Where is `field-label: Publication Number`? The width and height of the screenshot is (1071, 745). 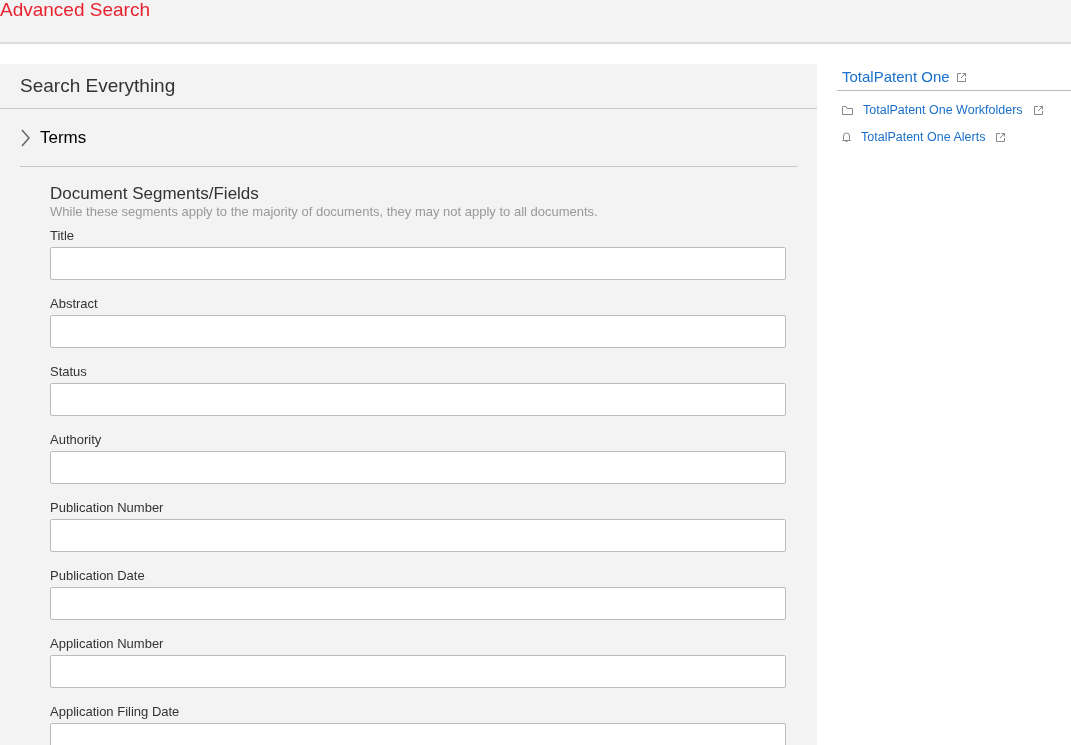
field-label: Publication Number is located at coordinates (107, 508).